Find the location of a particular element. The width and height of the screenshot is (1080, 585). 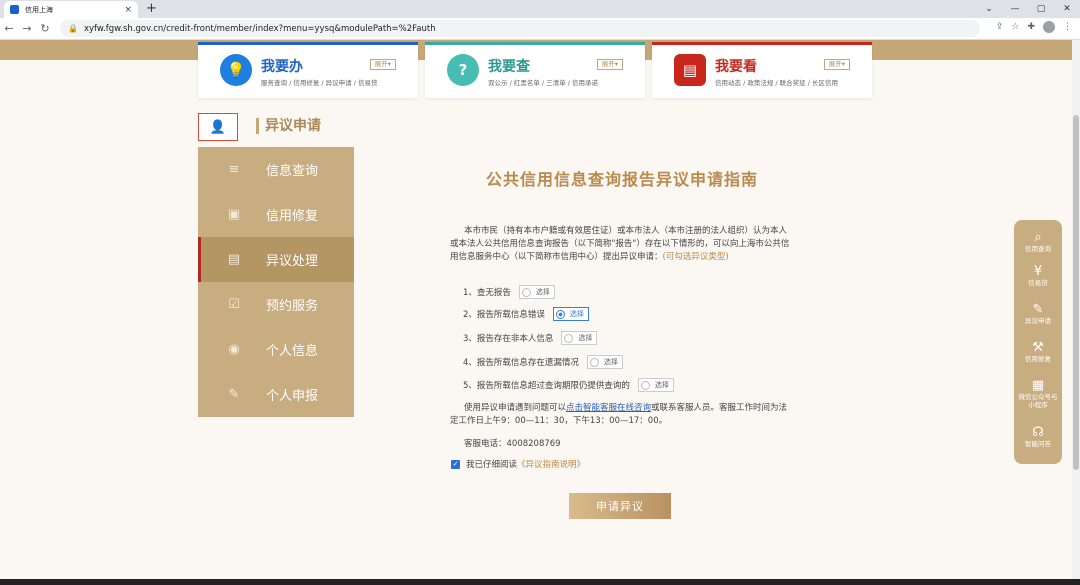

edit-doc-icon: ✎ is located at coordinates (1038, 309).